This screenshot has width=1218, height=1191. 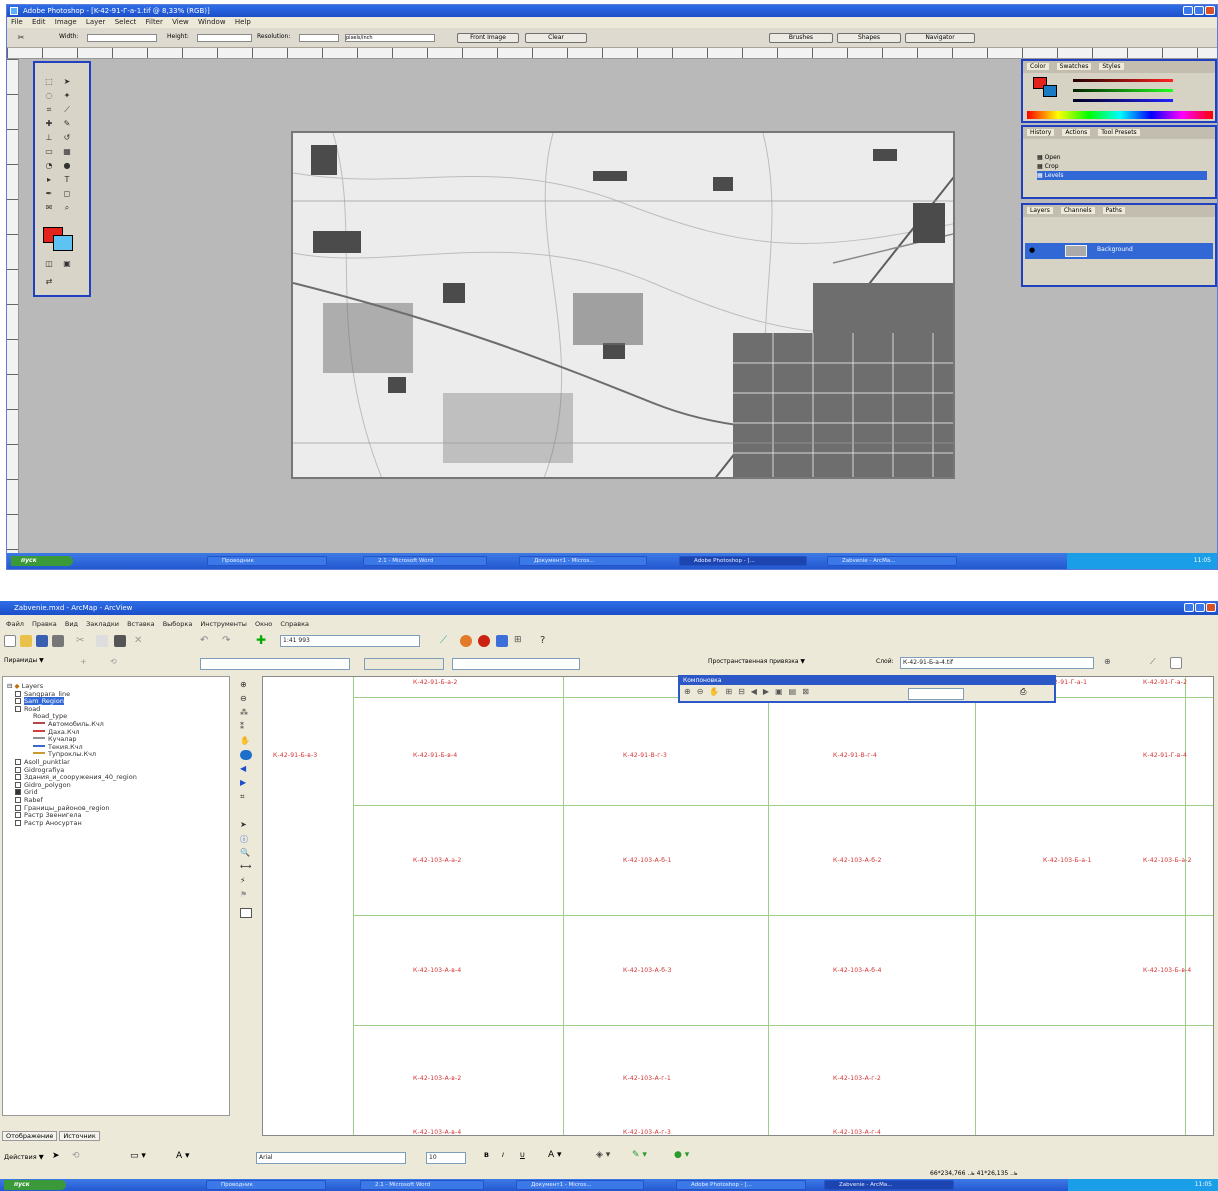 I want to click on map-scale-combo: 1:41 993, so click(x=350, y=641).